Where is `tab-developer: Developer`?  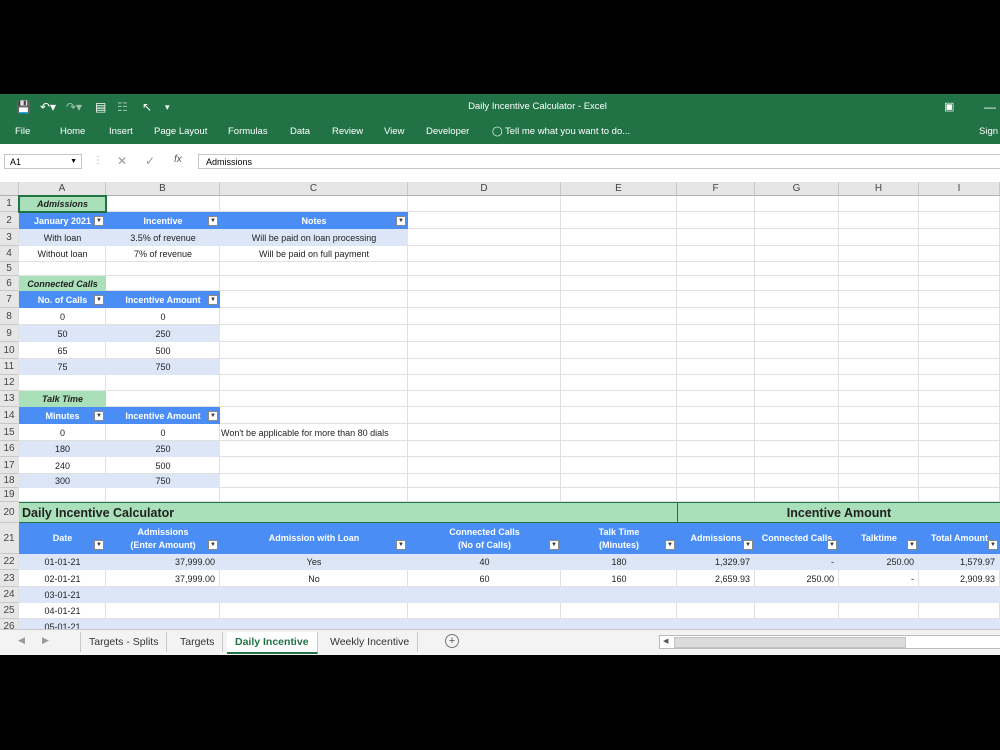 tab-developer: Developer is located at coordinates (447, 132).